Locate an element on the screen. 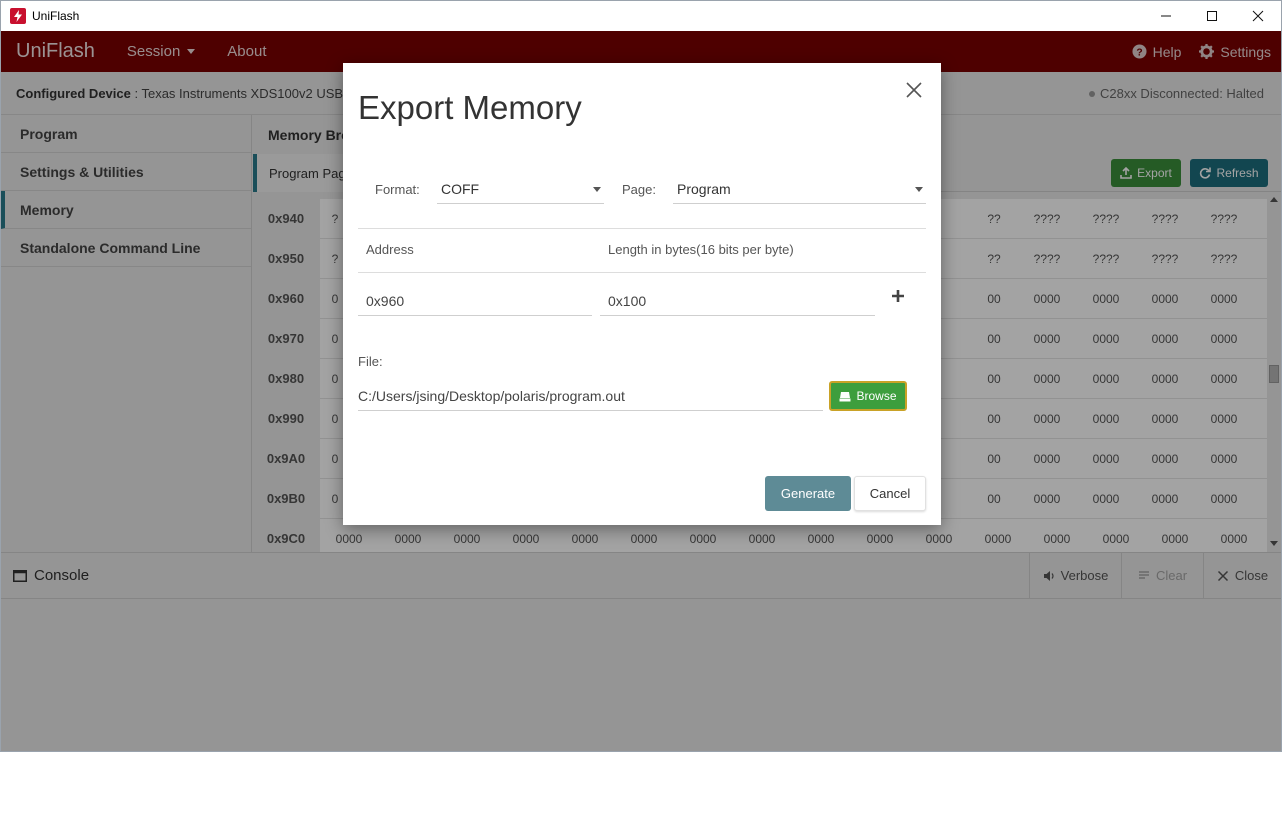 The width and height of the screenshot is (1282, 829). maximize-icon is located at coordinates (1212, 16).